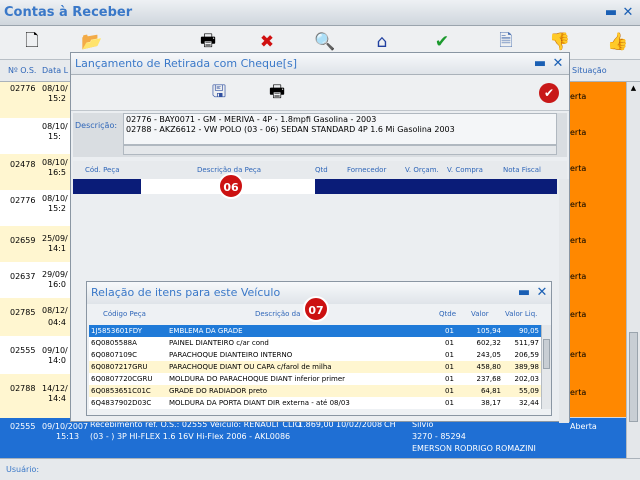  I want to click on window-titlebar: Contas à Receber ▬ ✕, so click(320, 13).